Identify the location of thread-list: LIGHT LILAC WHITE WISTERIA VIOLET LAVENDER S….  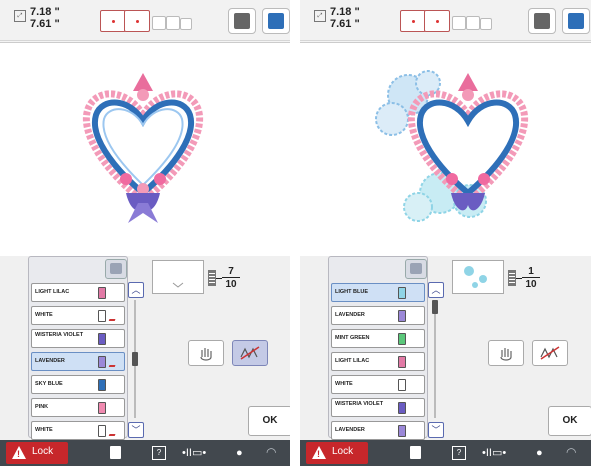
(78, 348).